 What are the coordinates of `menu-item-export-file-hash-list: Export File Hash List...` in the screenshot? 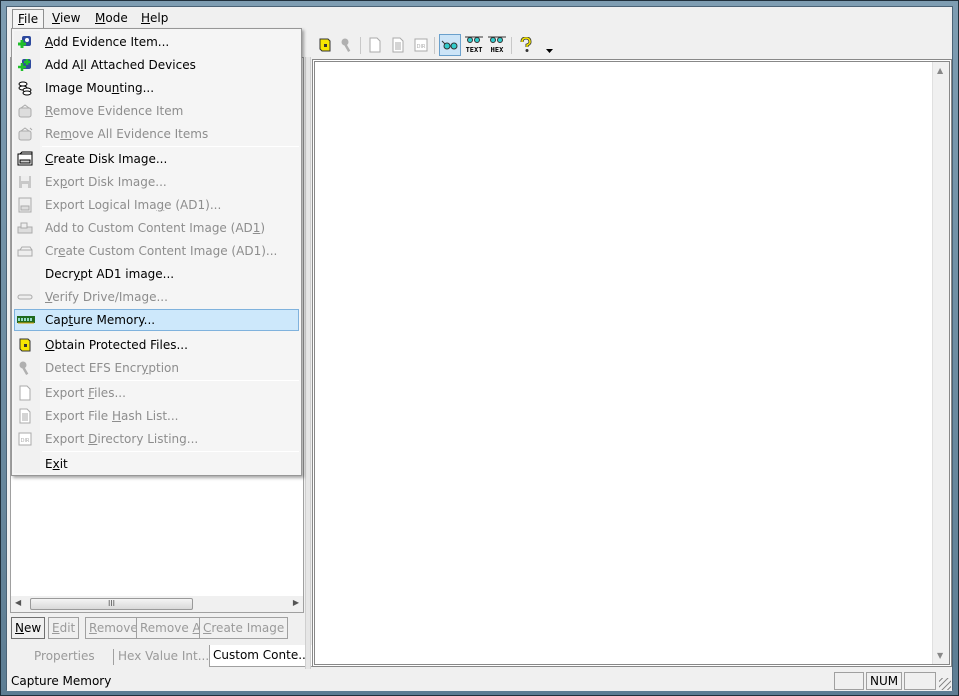 It's located at (156, 416).